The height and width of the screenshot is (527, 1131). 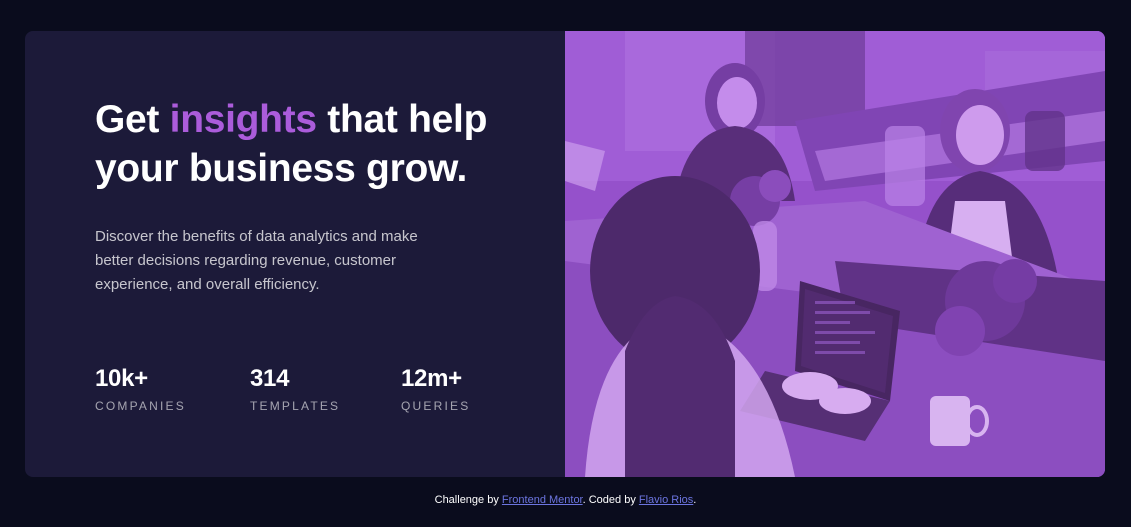 I want to click on stat-value: 314, so click(x=270, y=378).